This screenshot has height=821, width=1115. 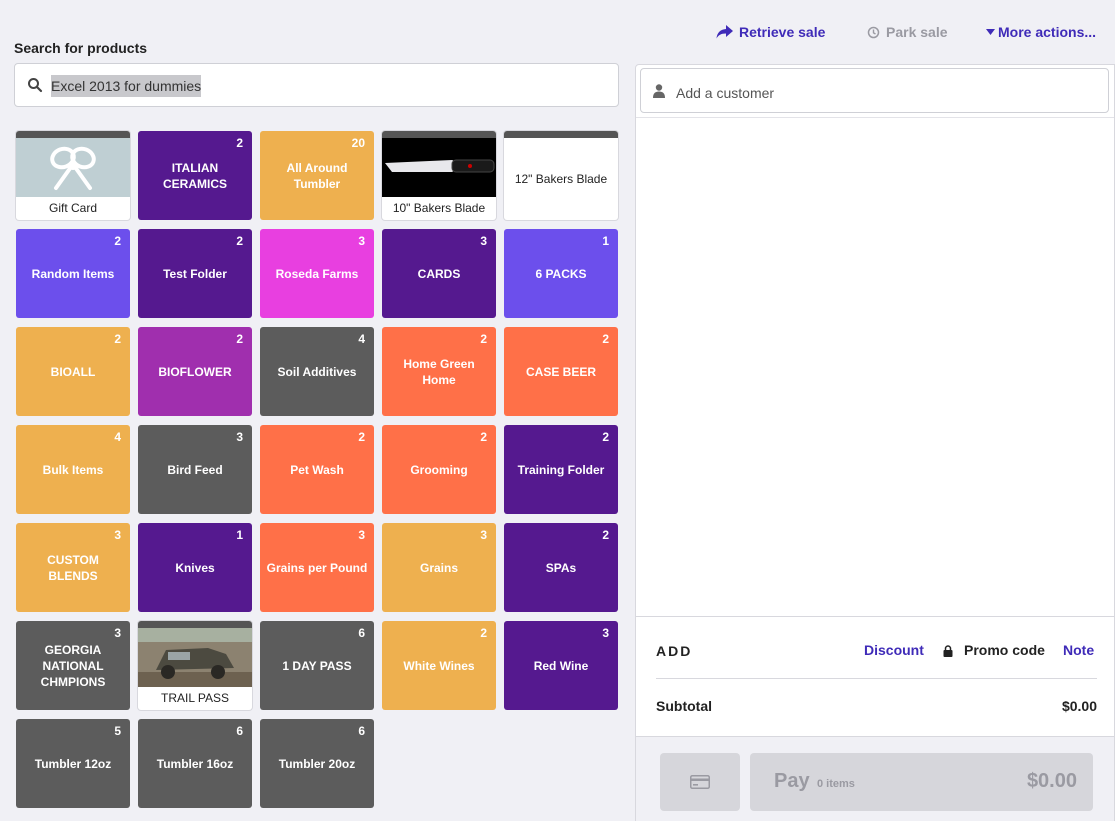 I want to click on folder-tile-all-around-tumbler: 20 All Around Tumbler, so click(x=317, y=175).